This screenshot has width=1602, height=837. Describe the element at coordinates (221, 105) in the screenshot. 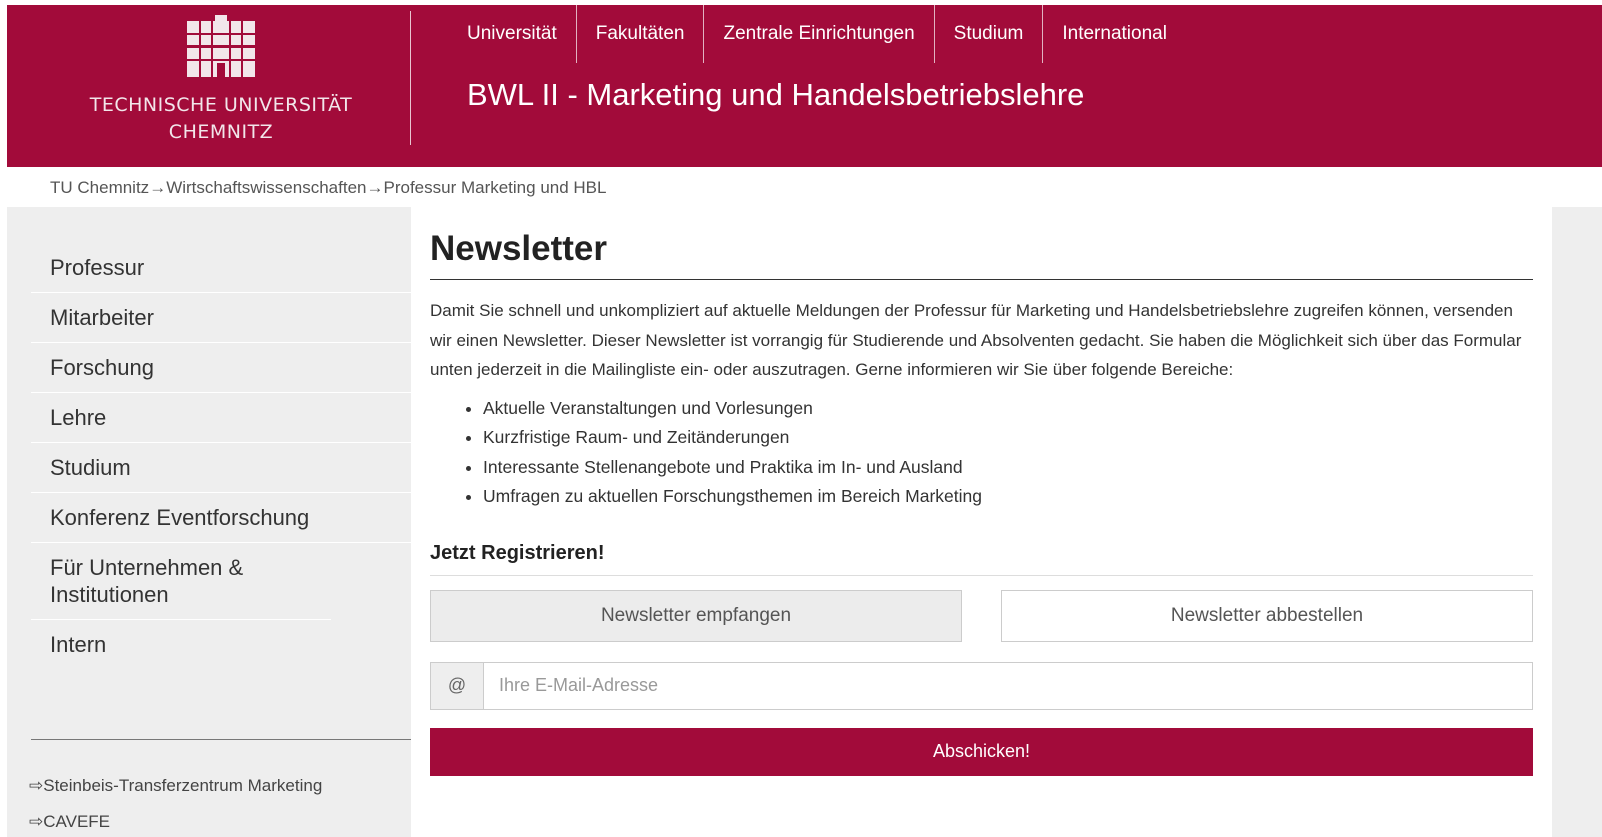

I see `logo-line-1: TECHNISCHE UNIVERSITÄT` at that location.